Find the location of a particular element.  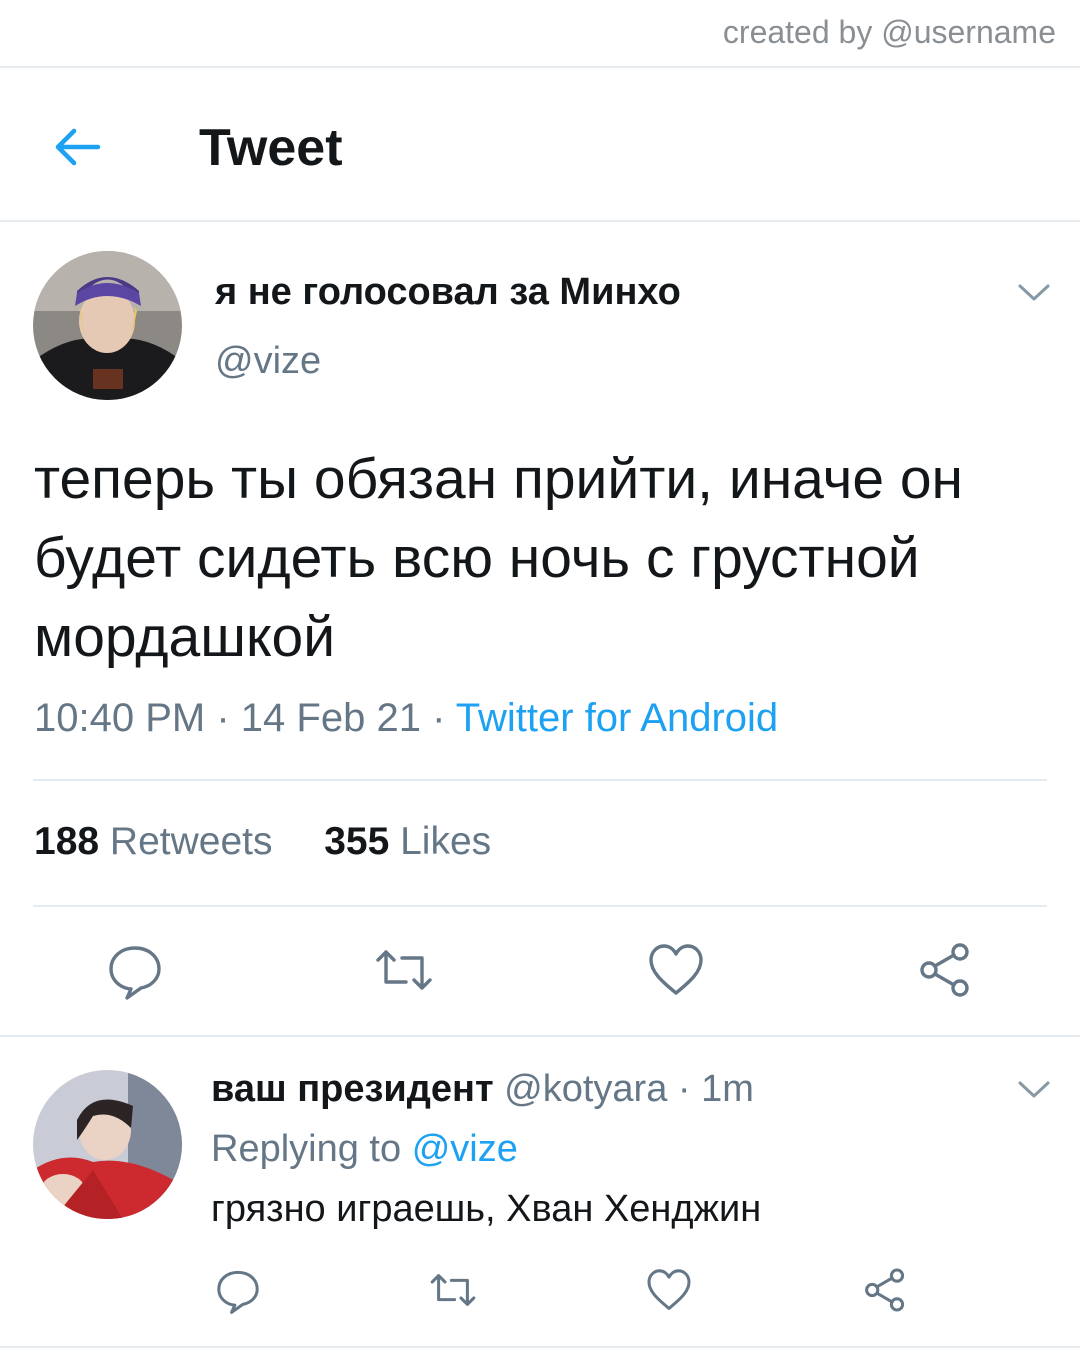

arrow-left-icon is located at coordinates (78, 147).